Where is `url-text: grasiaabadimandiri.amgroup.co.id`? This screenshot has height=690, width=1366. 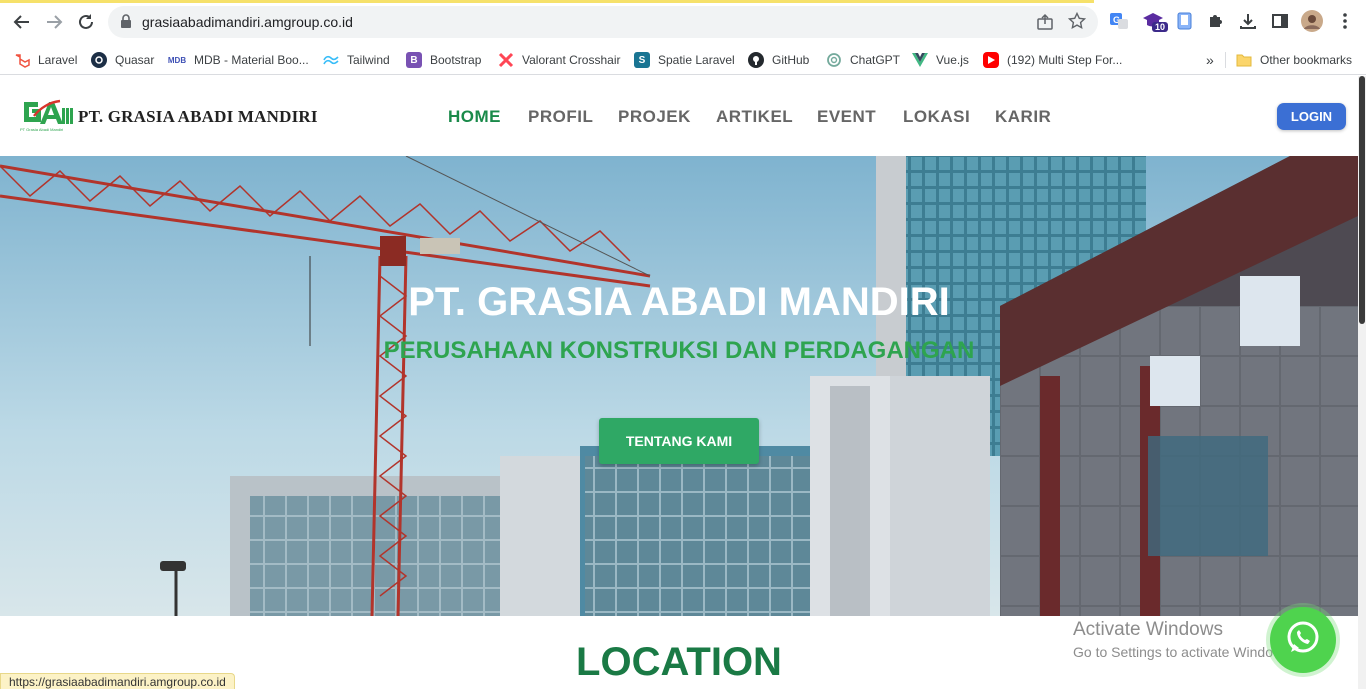 url-text: grasiaabadimandiri.amgroup.co.id is located at coordinates (247, 22).